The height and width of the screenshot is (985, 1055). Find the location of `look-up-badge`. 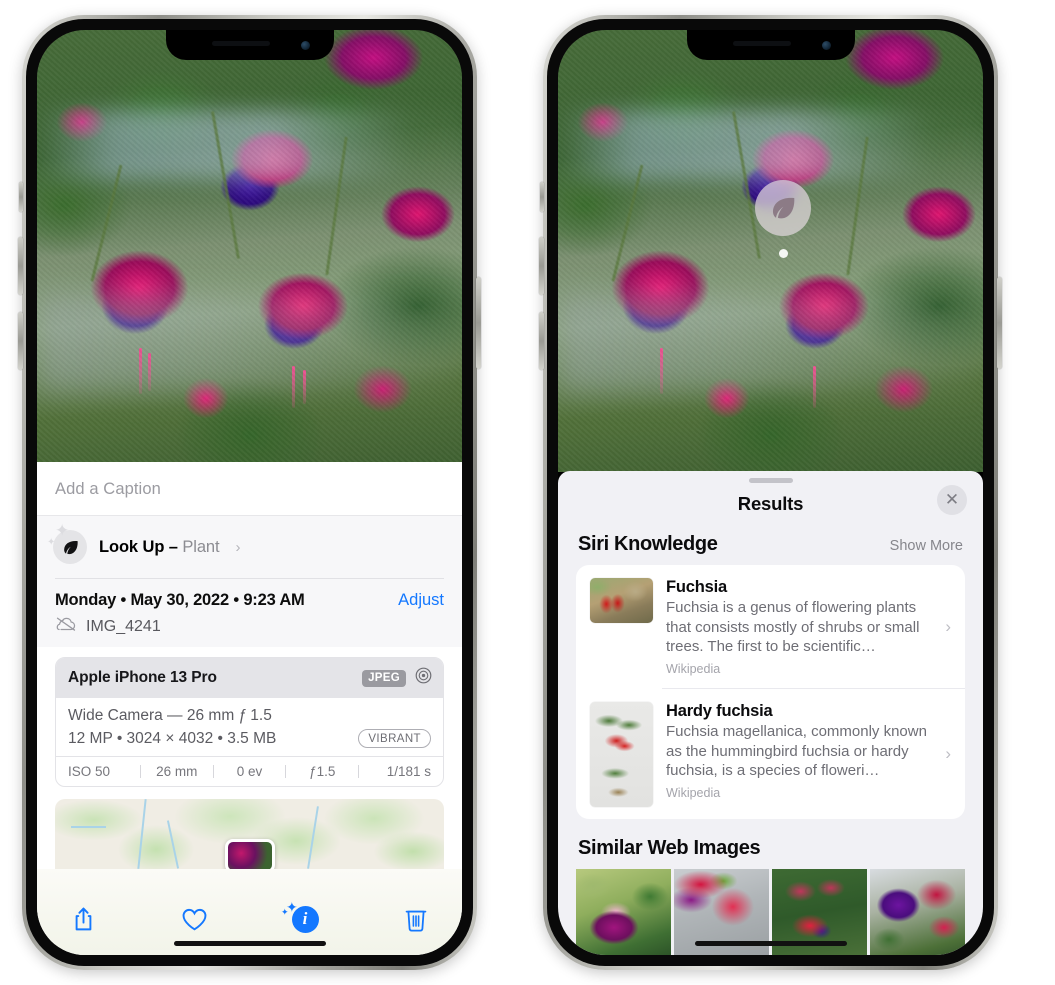

look-up-badge is located at coordinates (783, 219).